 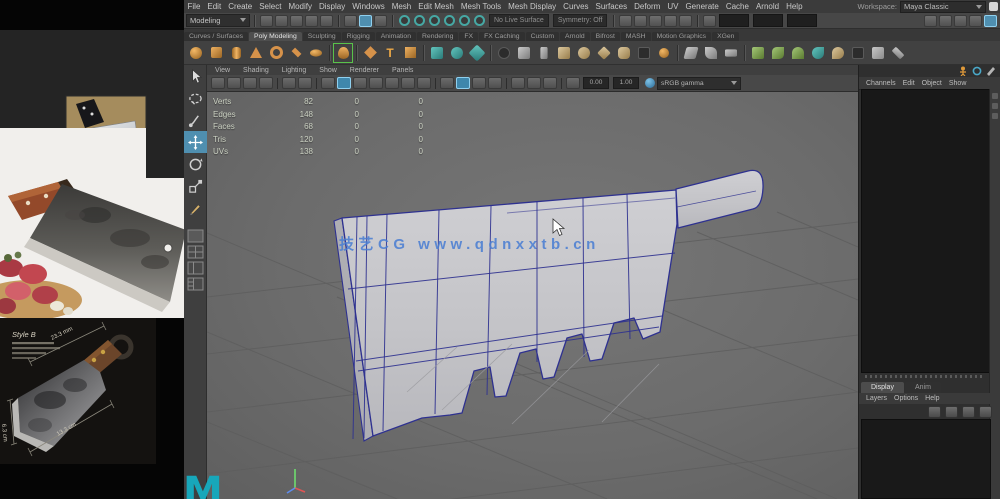 What do you see at coordinates (635, 36) in the screenshot?
I see `shelf-tab-mash: MASH` at bounding box center [635, 36].